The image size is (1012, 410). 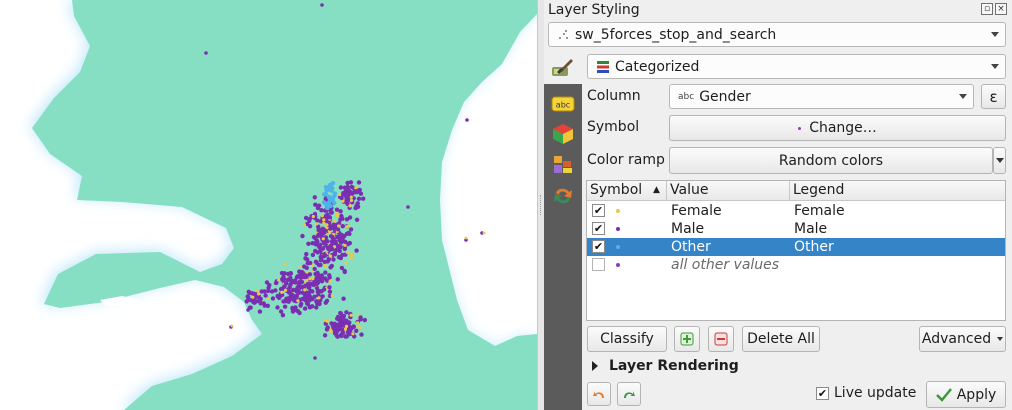 What do you see at coordinates (599, 394) in the screenshot?
I see `undo-button` at bounding box center [599, 394].